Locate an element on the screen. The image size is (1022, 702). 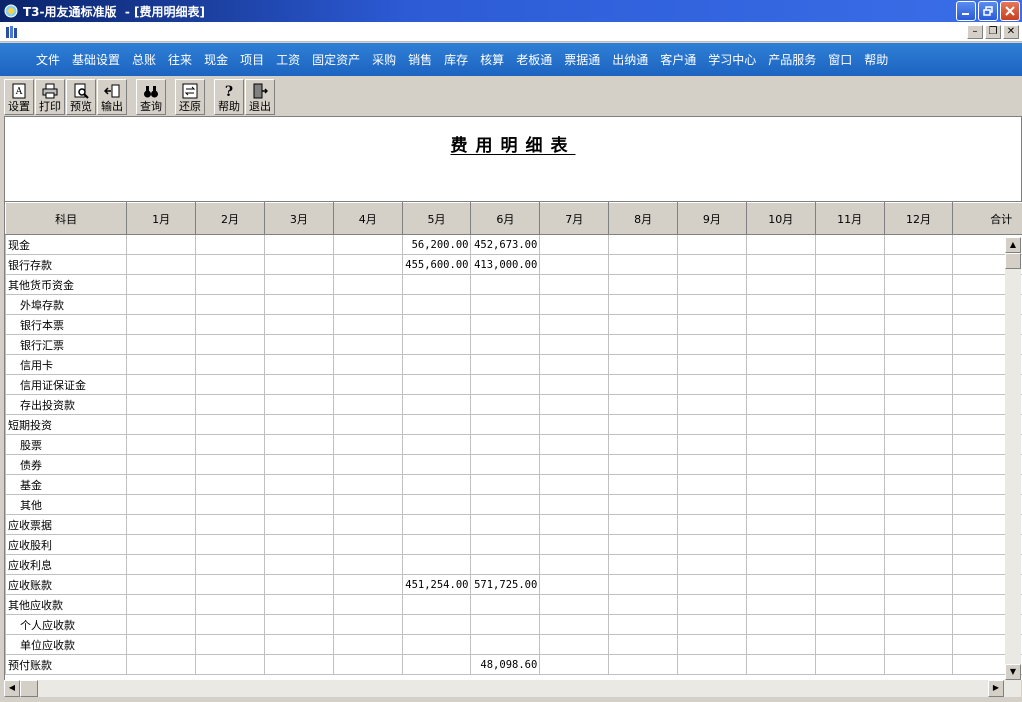
table-row: 外埠存款 is located at coordinates (513, 304).